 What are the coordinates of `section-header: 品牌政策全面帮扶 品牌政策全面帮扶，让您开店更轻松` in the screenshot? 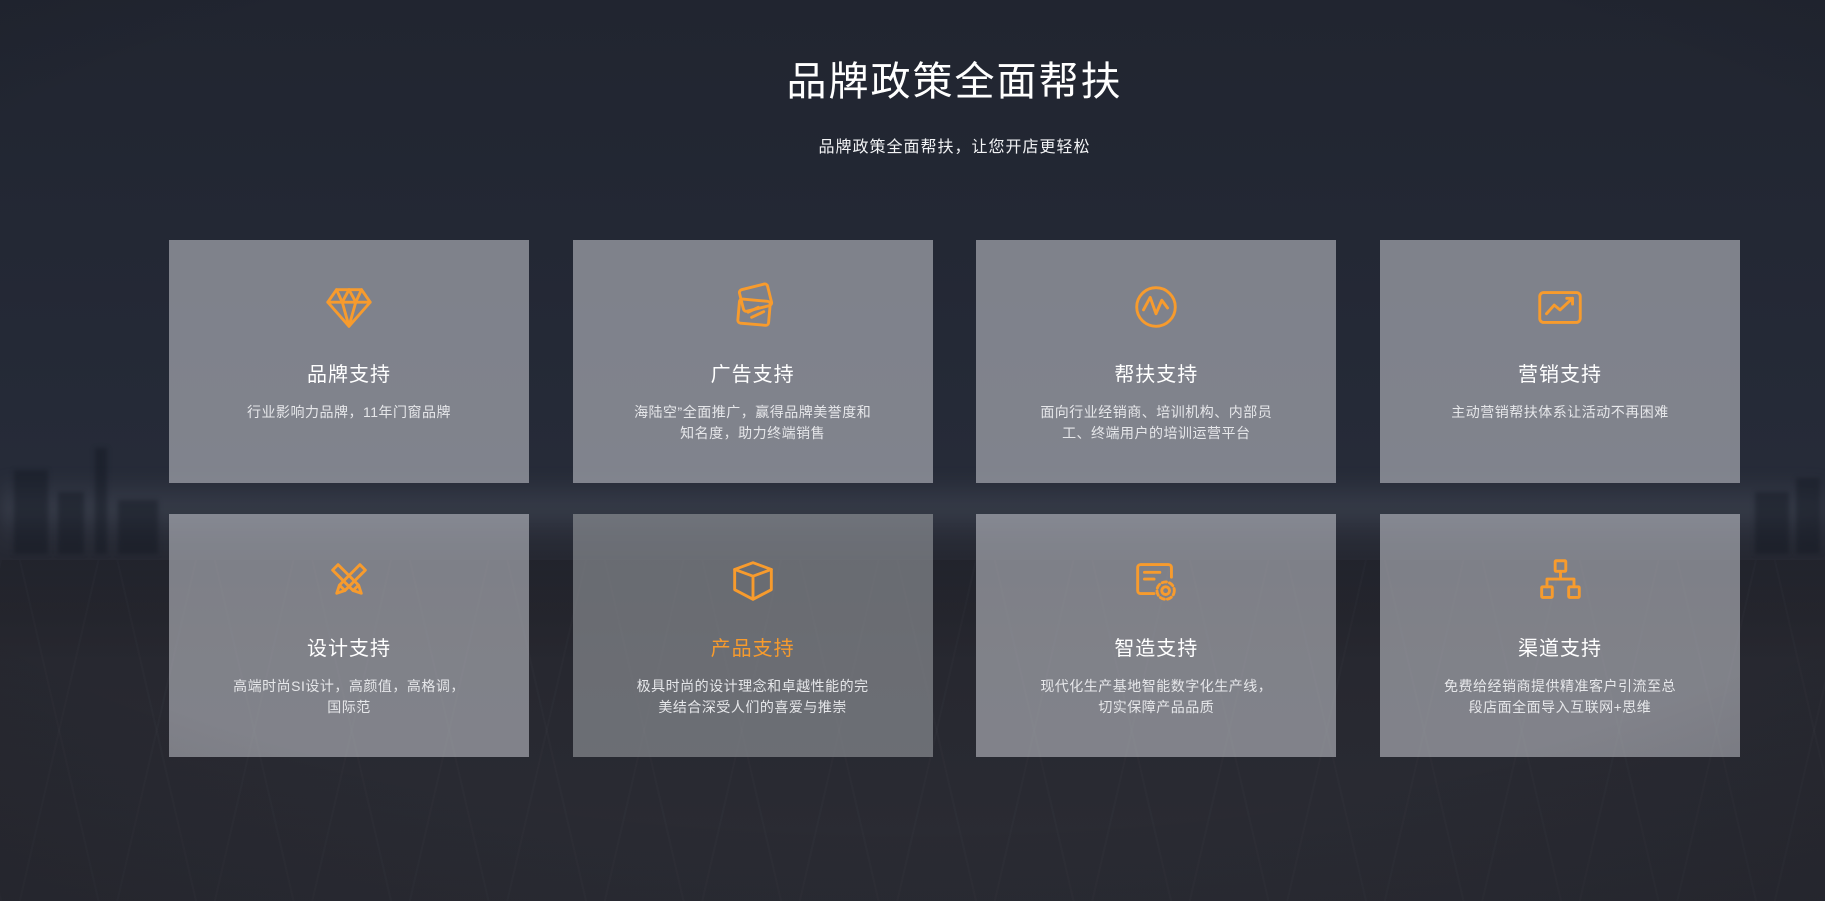 It's located at (954, 106).